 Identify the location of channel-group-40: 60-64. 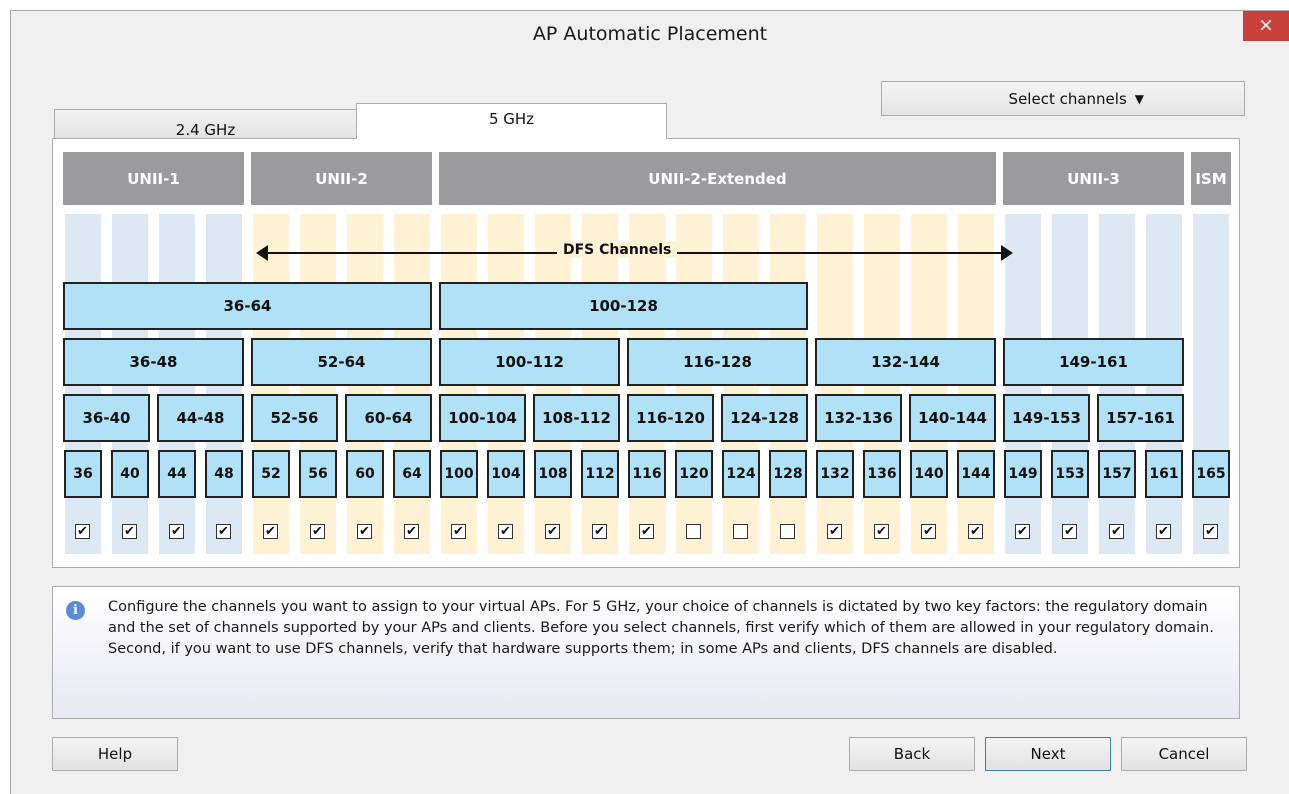
(388, 418).